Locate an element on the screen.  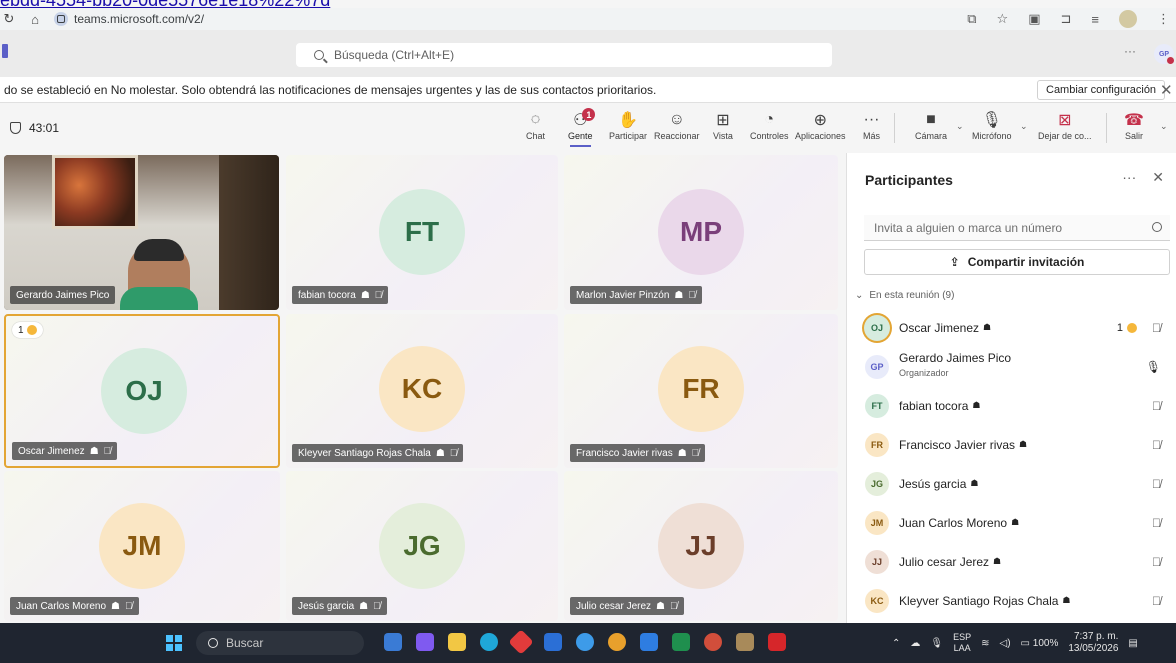
participant-tile: KC Kleyver Santiago Rojas Chala ☗ 🎙̸ is located at coordinates (422, 391).